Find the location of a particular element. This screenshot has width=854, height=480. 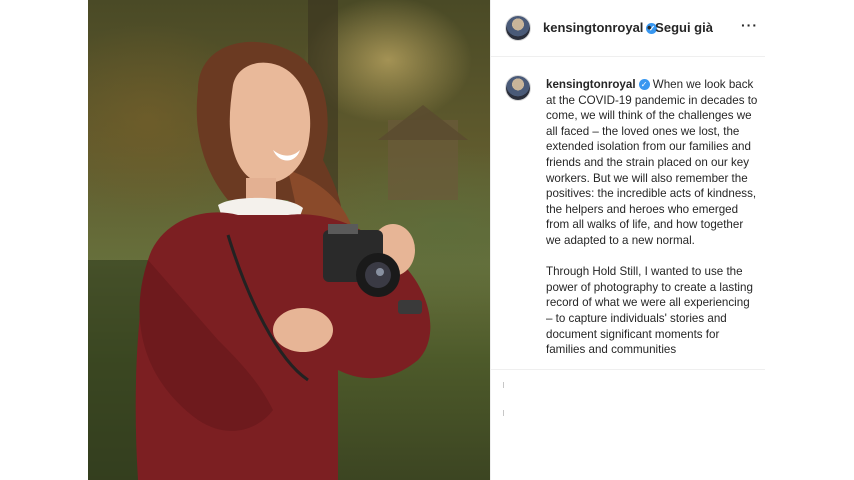

header-username: kensingtonroyal ✓ is located at coordinates (600, 27).